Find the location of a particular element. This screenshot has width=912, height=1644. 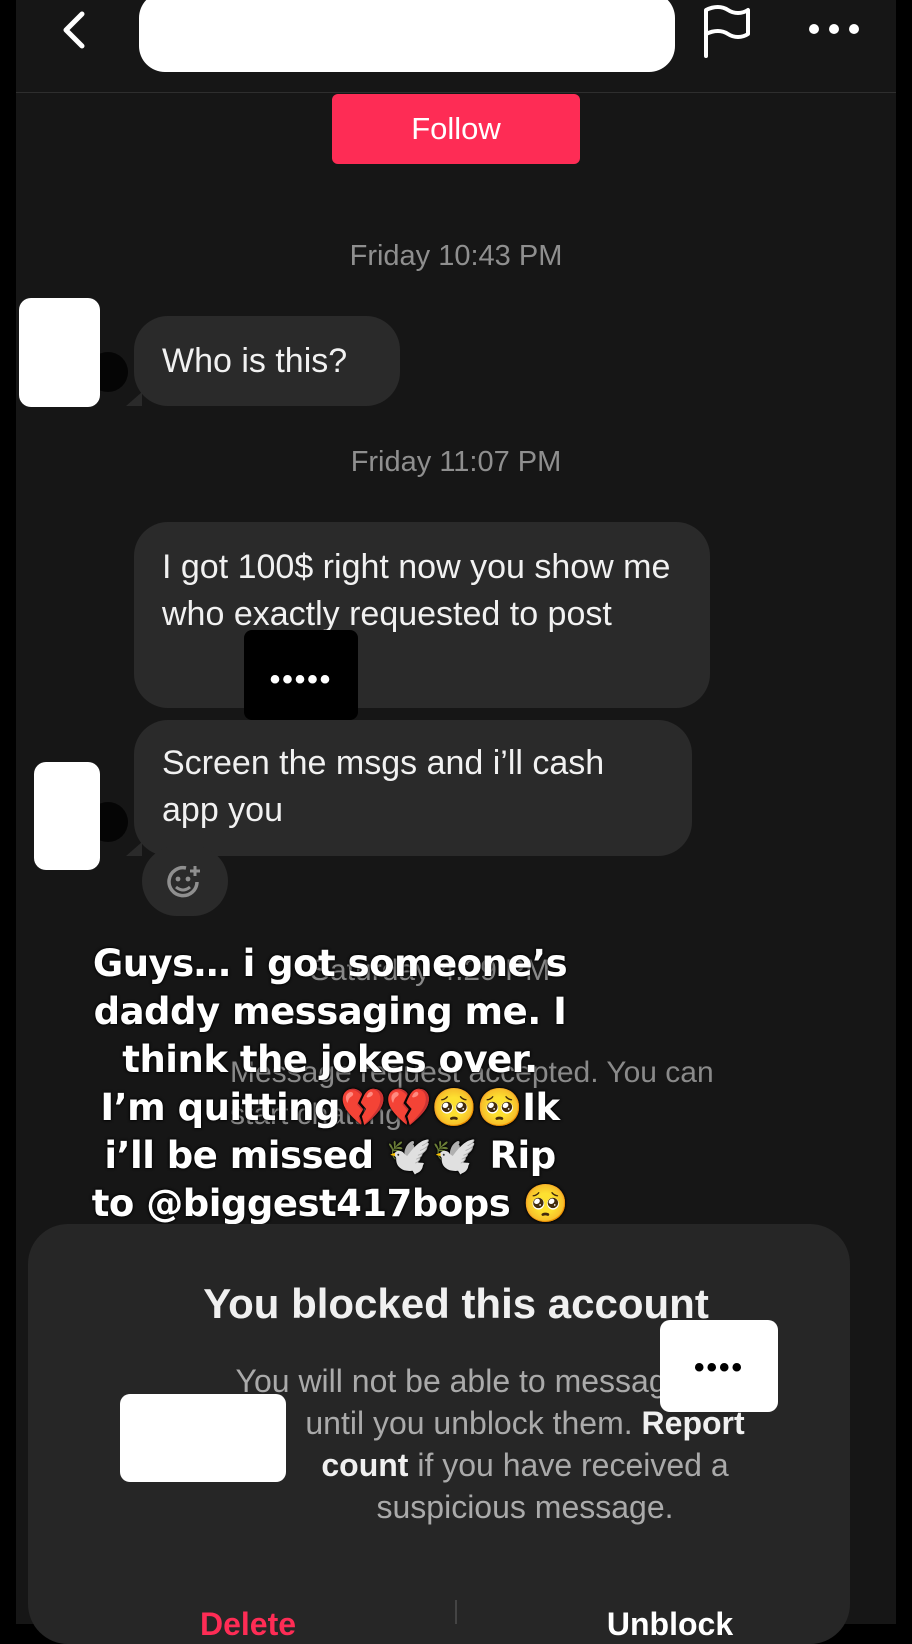

more-dots-icon is located at coordinates (834, 29).